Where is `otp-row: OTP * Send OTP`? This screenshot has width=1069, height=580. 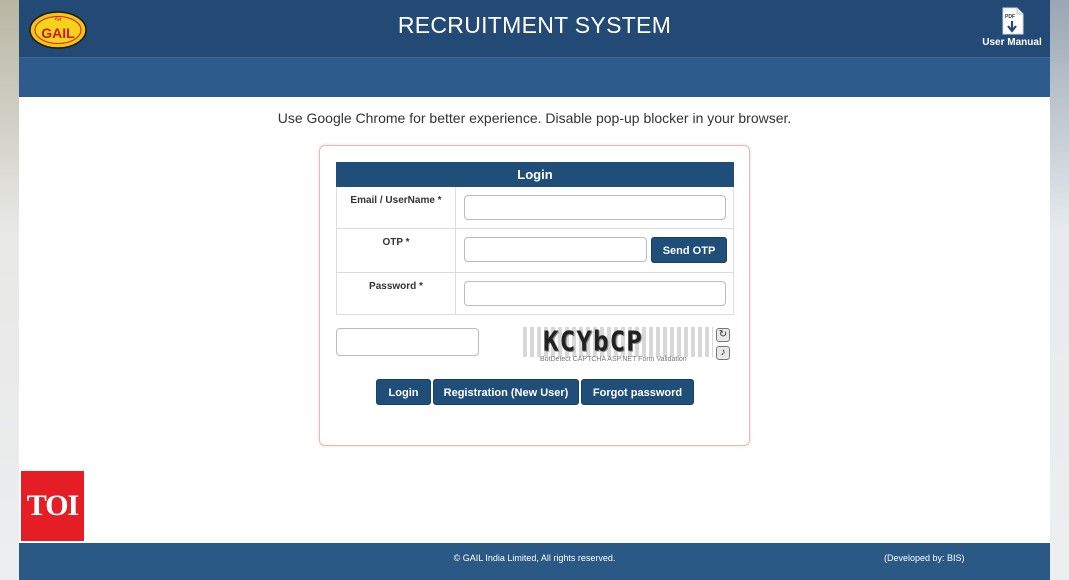 otp-row: OTP * Send OTP is located at coordinates (535, 251).